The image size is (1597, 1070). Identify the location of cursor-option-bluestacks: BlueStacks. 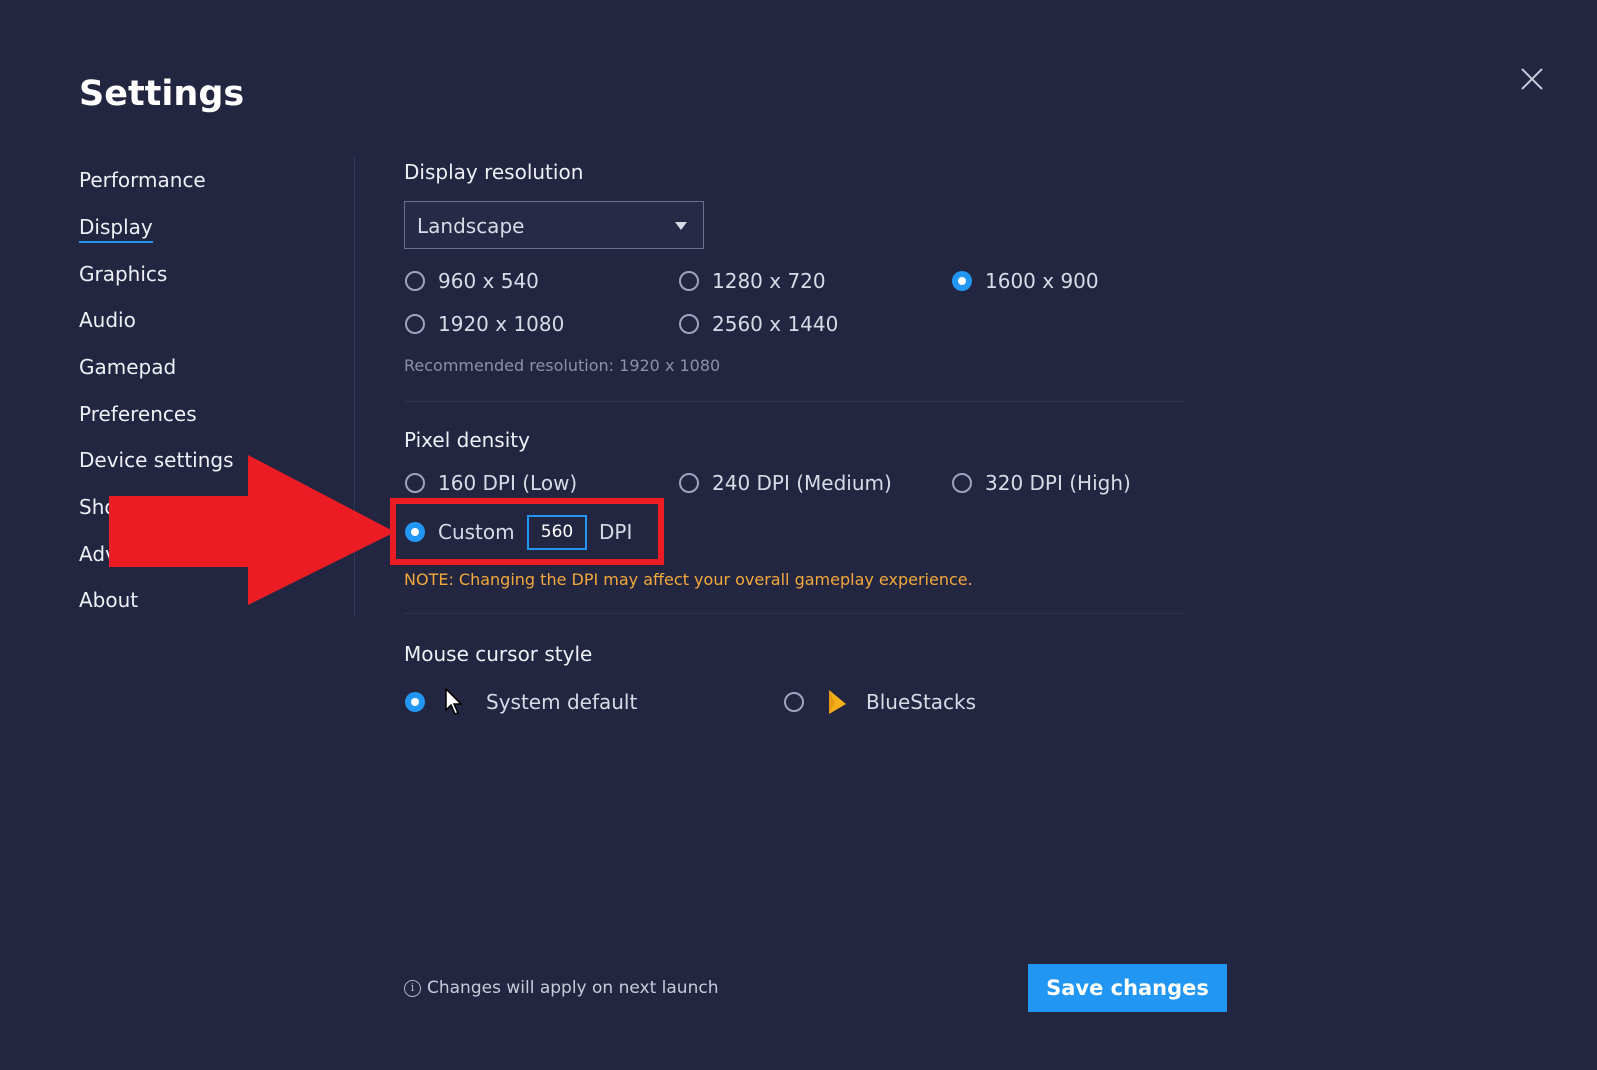
(880, 702).